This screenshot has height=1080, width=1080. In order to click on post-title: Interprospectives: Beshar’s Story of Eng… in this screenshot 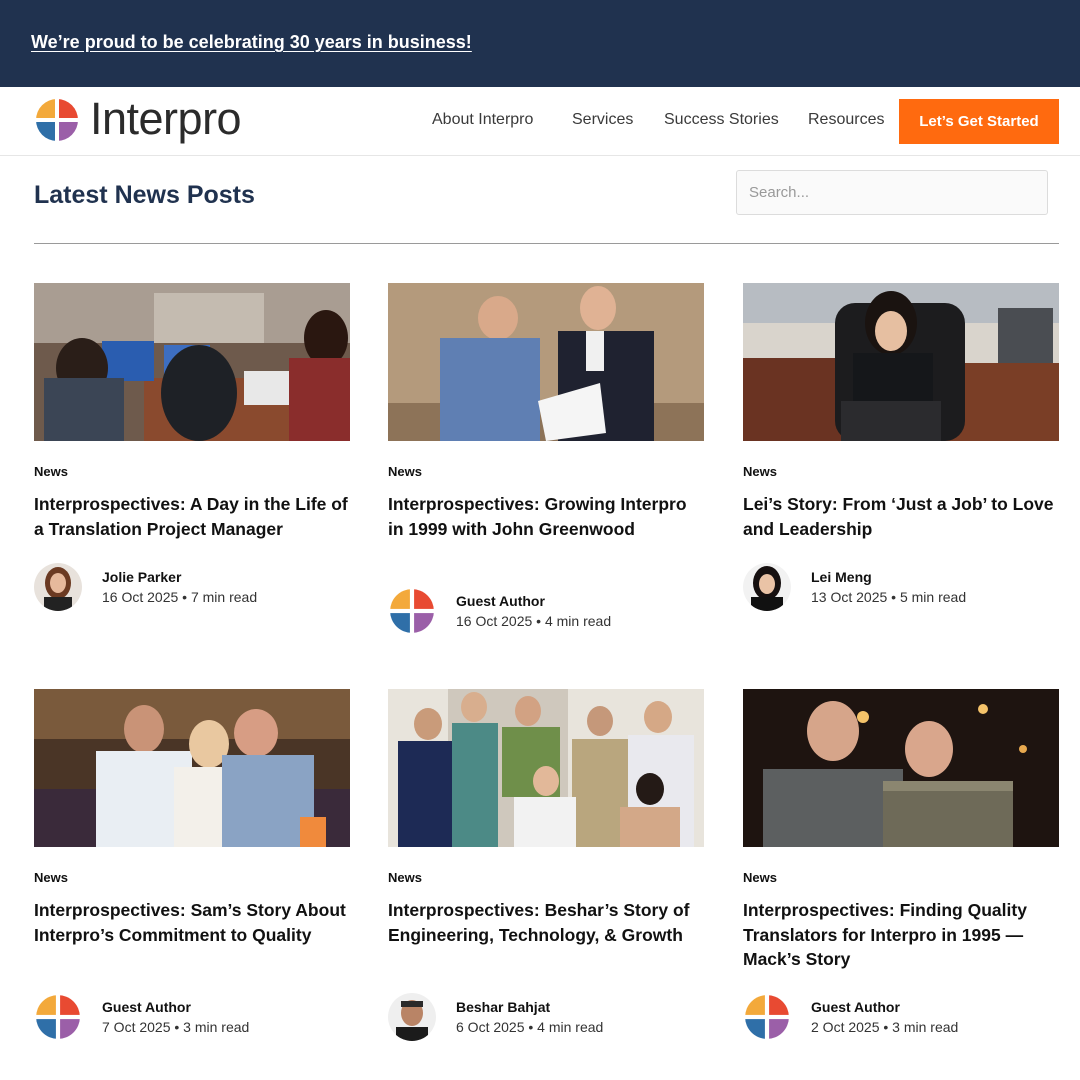, I will do `click(546, 922)`.